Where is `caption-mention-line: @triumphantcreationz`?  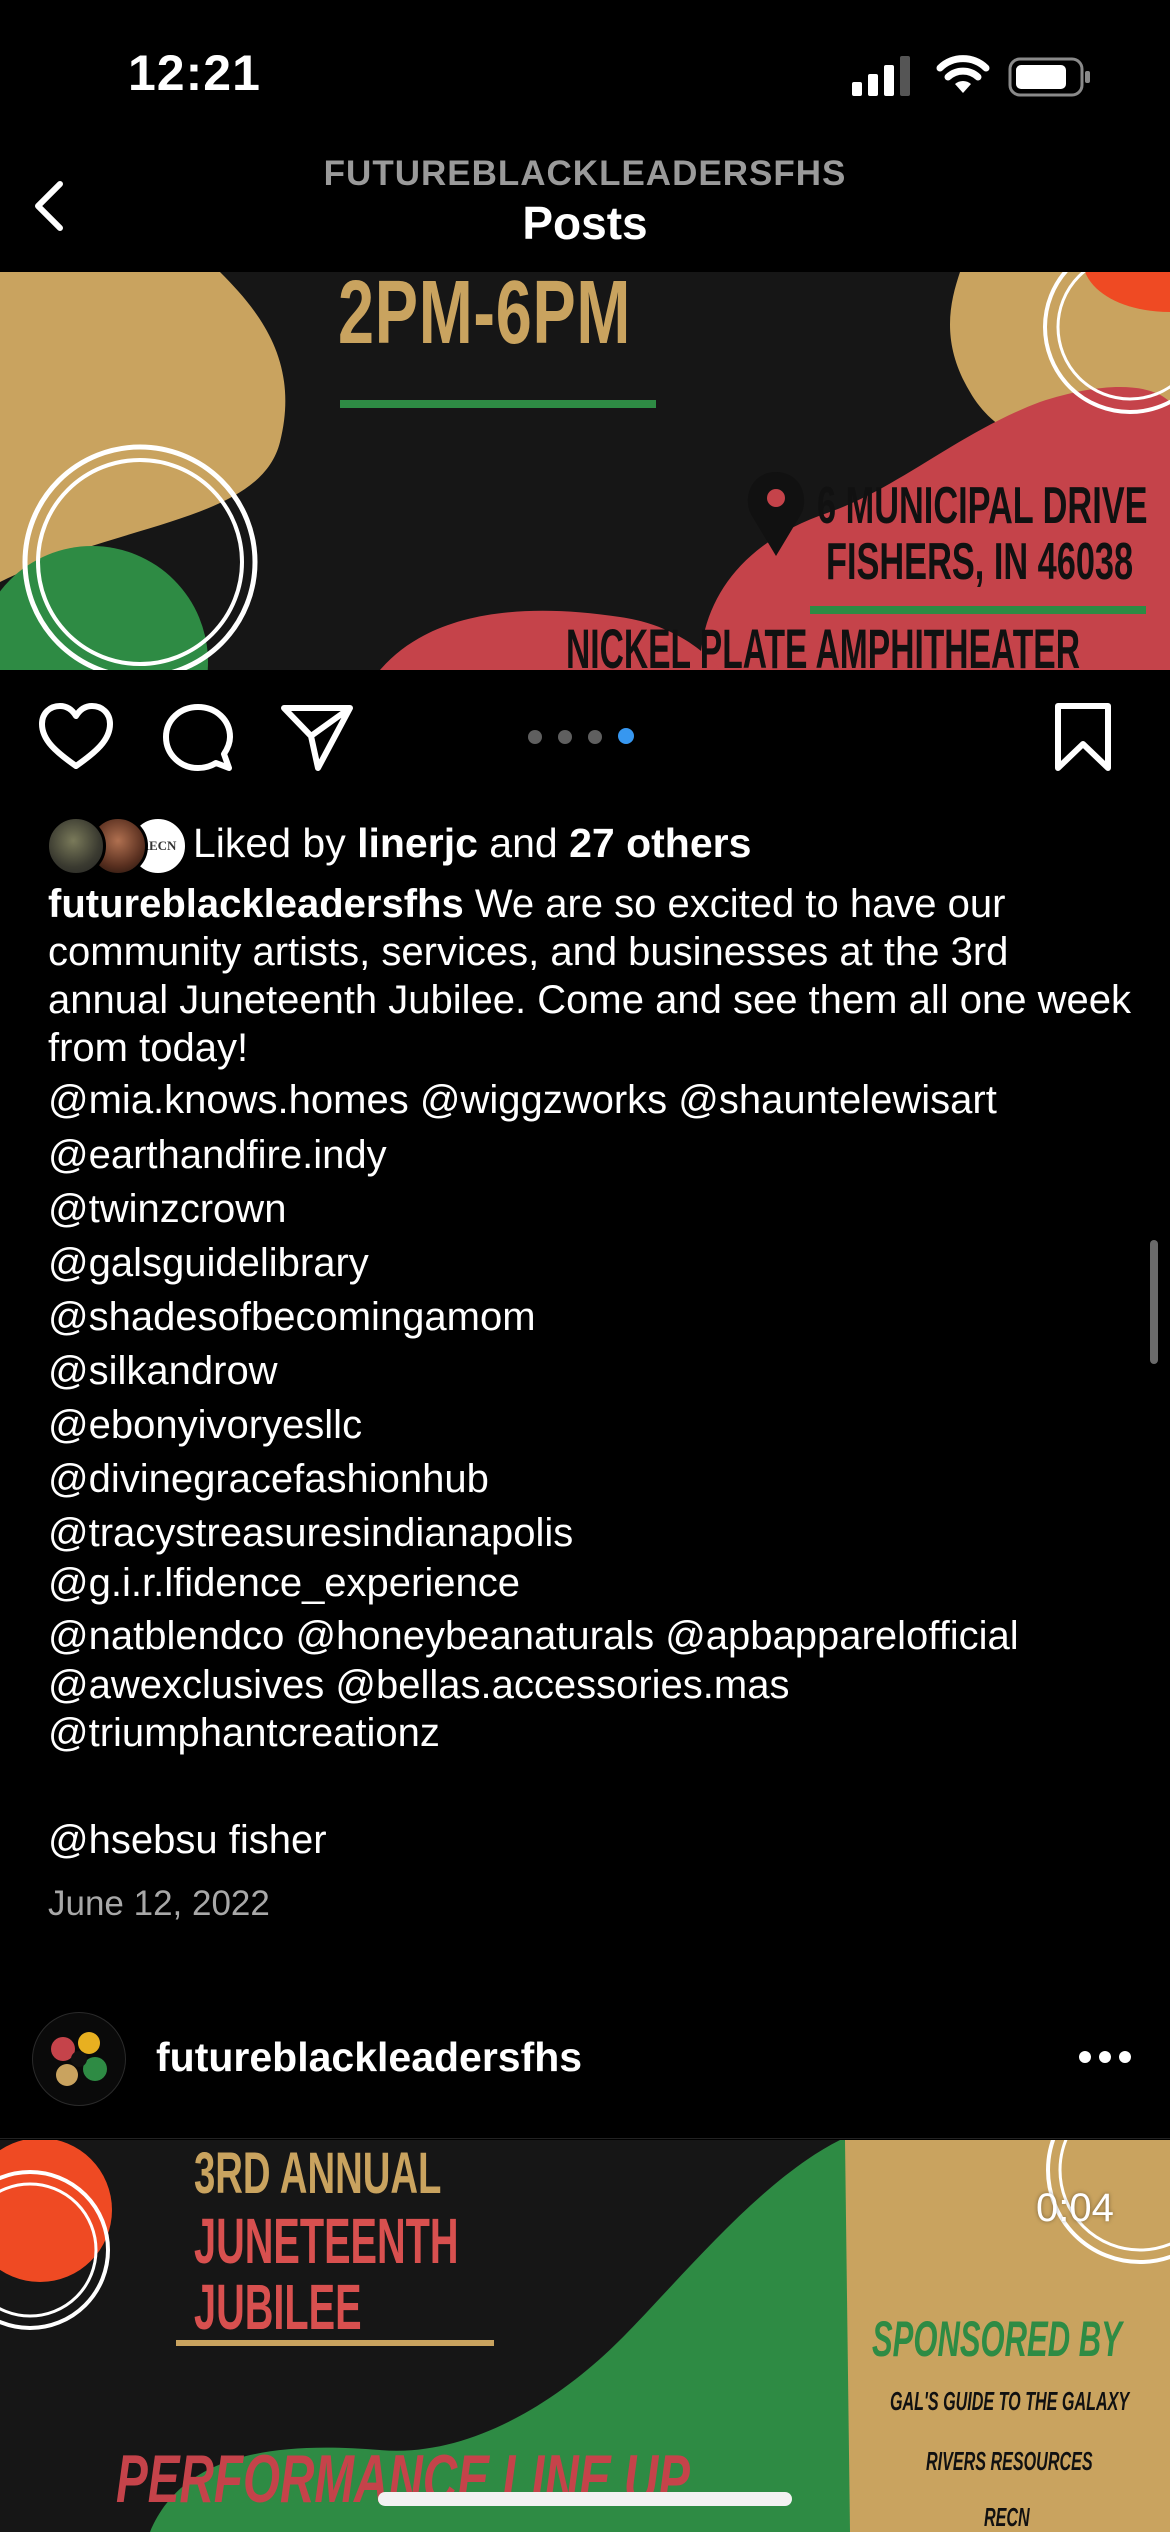 caption-mention-line: @triumphantcreationz is located at coordinates (244, 1733).